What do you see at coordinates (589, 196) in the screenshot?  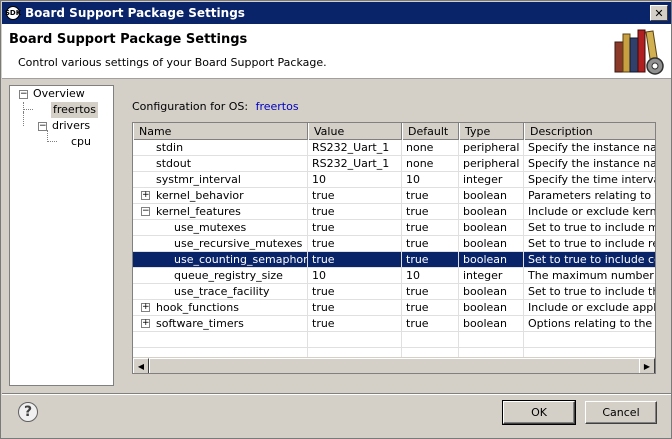 I see `cell-description: Parameters relating to the` at bounding box center [589, 196].